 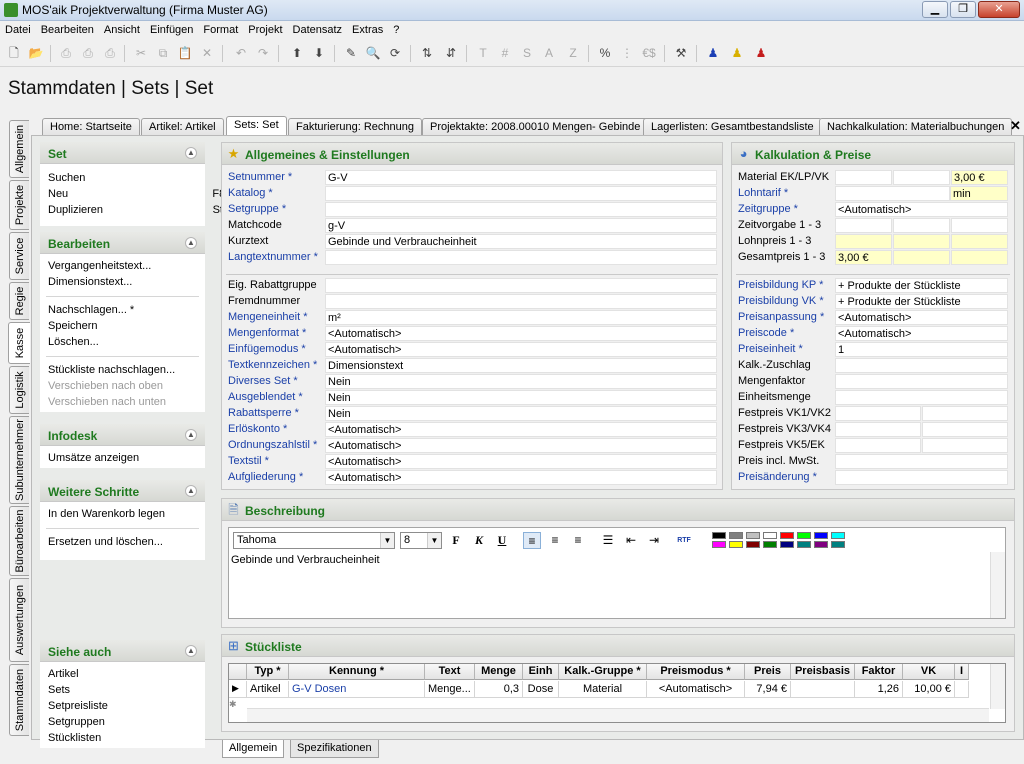 What do you see at coordinates (19, 700) in the screenshot?
I see `vtab-stammdaten: Stammdaten` at bounding box center [19, 700].